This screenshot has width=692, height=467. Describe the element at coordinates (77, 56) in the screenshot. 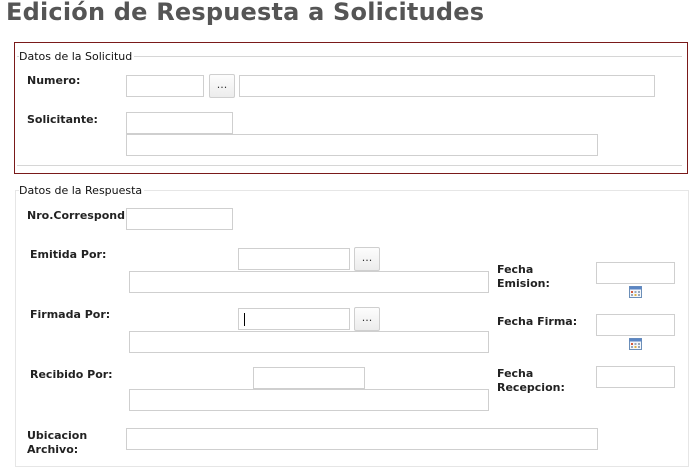

I see `solicitud-legend: Datos de la Solicitud` at that location.